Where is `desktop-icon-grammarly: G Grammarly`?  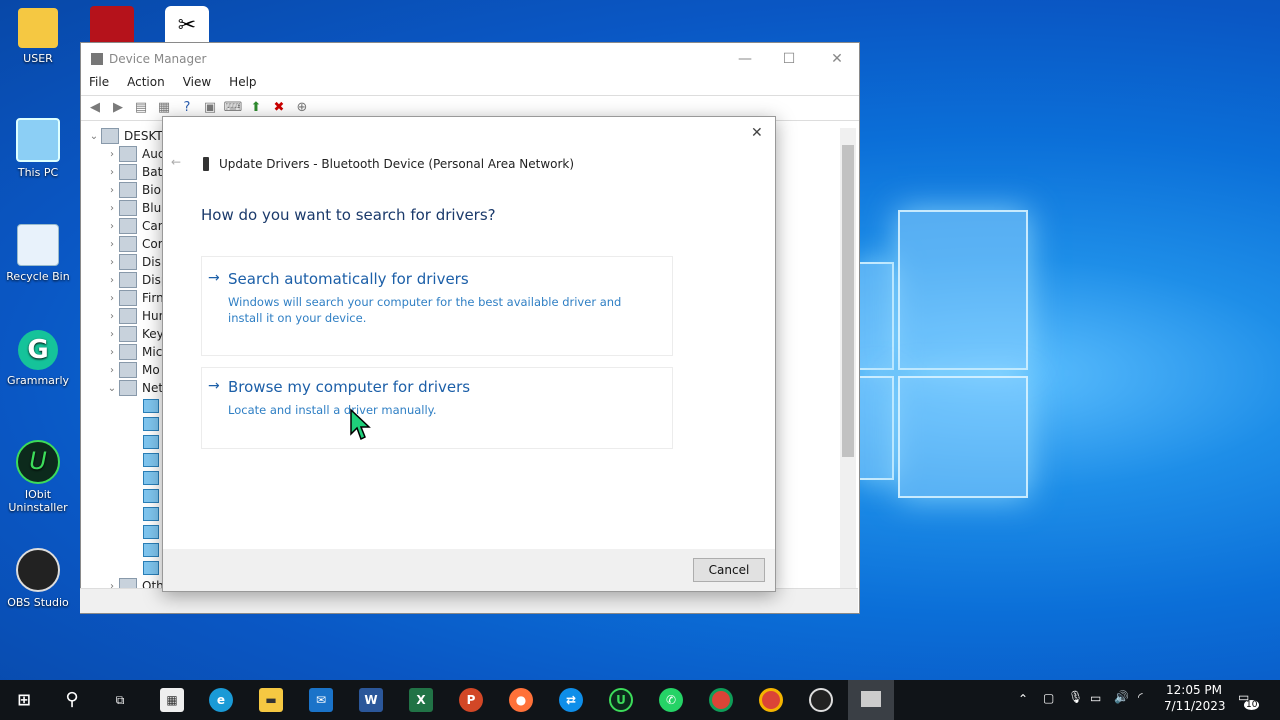
desktop-icon-grammarly: G Grammarly is located at coordinates (38, 358).